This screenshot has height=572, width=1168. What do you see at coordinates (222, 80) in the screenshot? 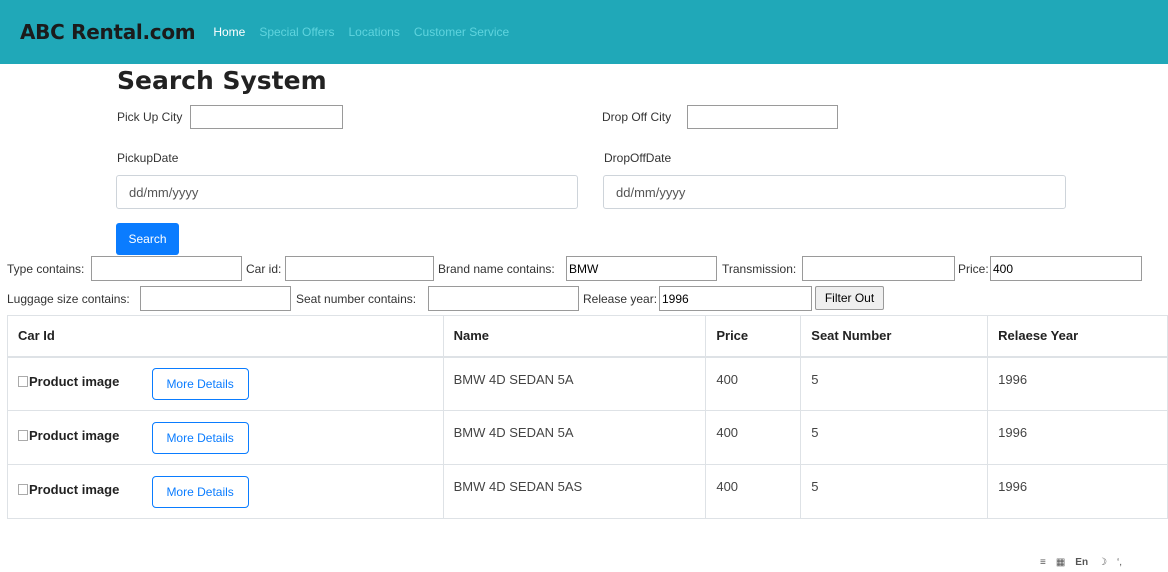
I see `page-title: Search System` at bounding box center [222, 80].